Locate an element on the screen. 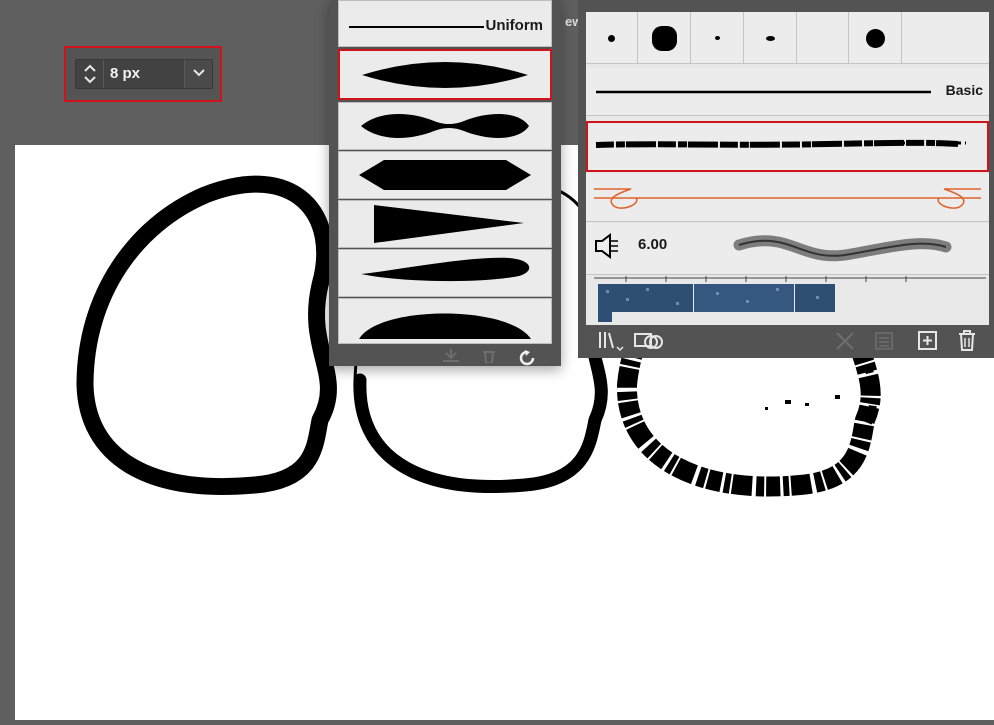 The width and height of the screenshot is (994, 725). chevron-down-icon is located at coordinates (199, 73).